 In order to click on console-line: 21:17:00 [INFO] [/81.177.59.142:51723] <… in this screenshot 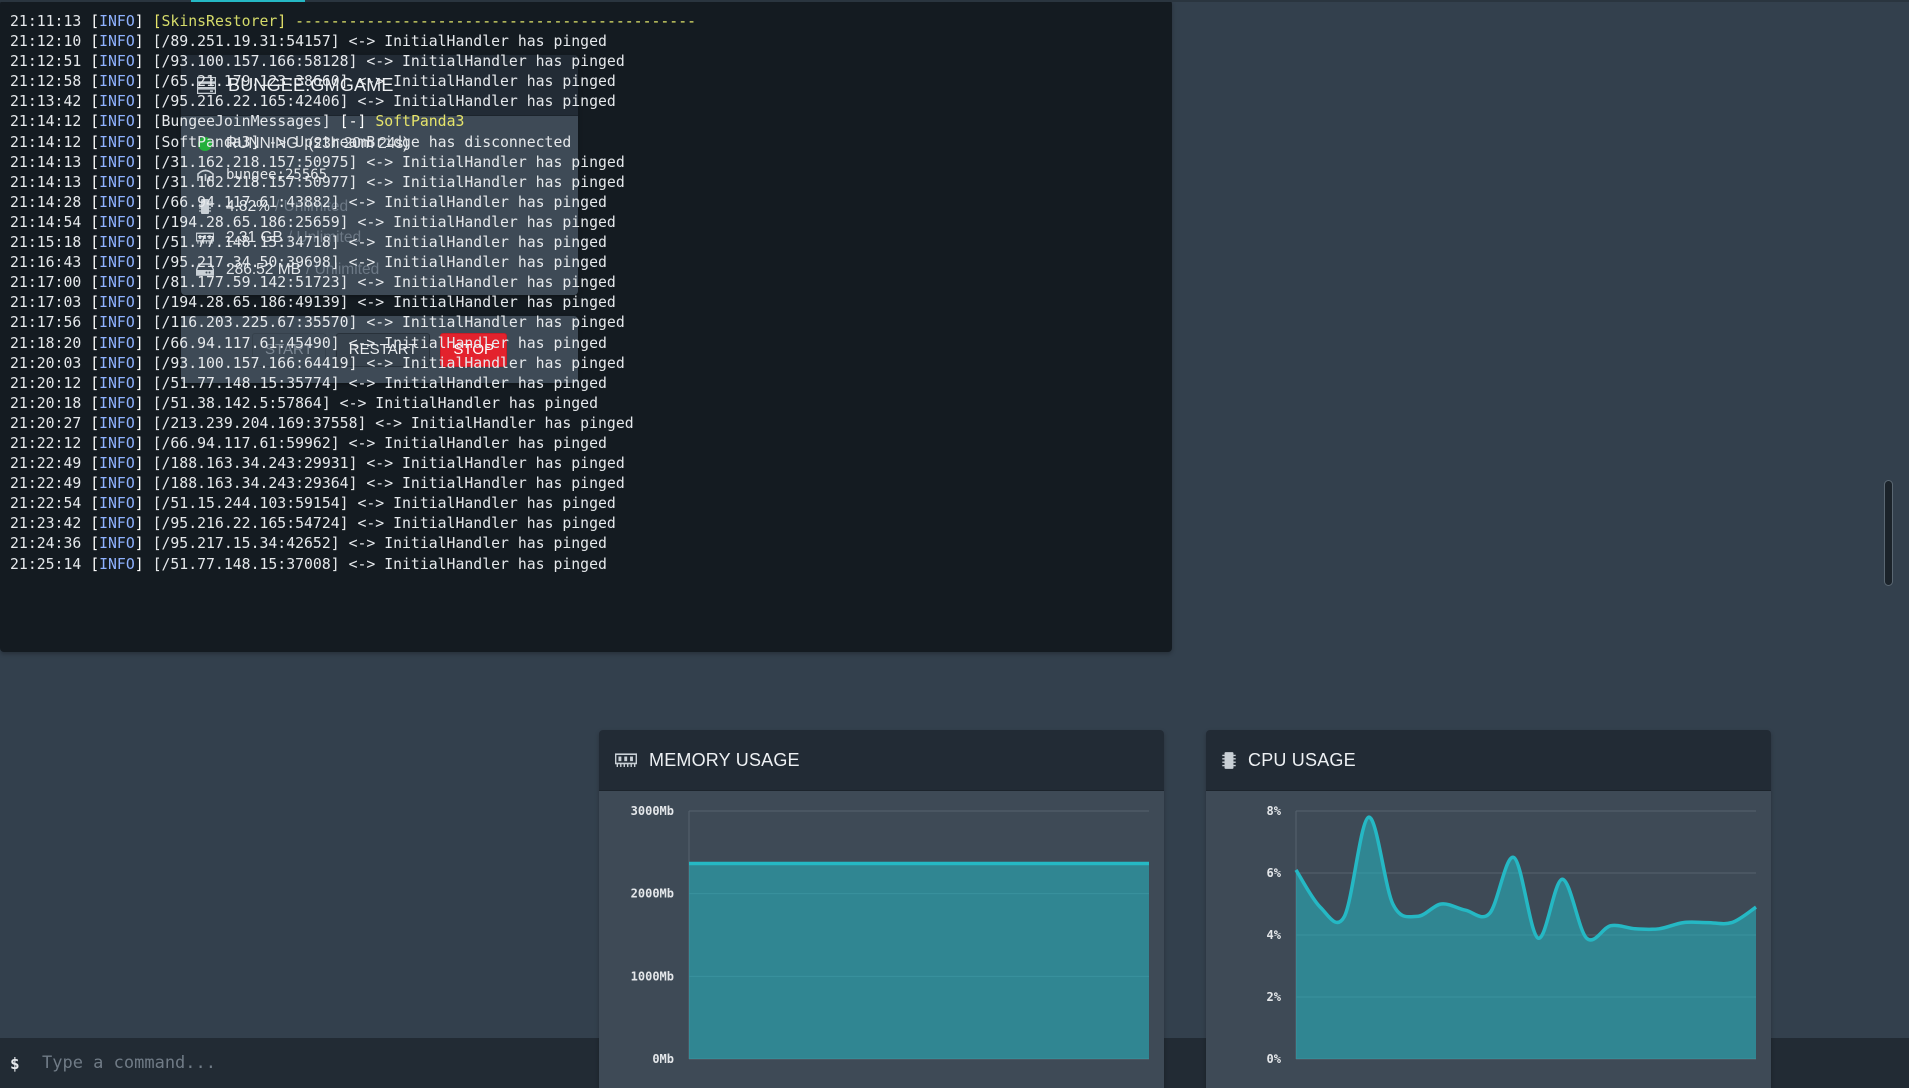, I will do `click(313, 283)`.